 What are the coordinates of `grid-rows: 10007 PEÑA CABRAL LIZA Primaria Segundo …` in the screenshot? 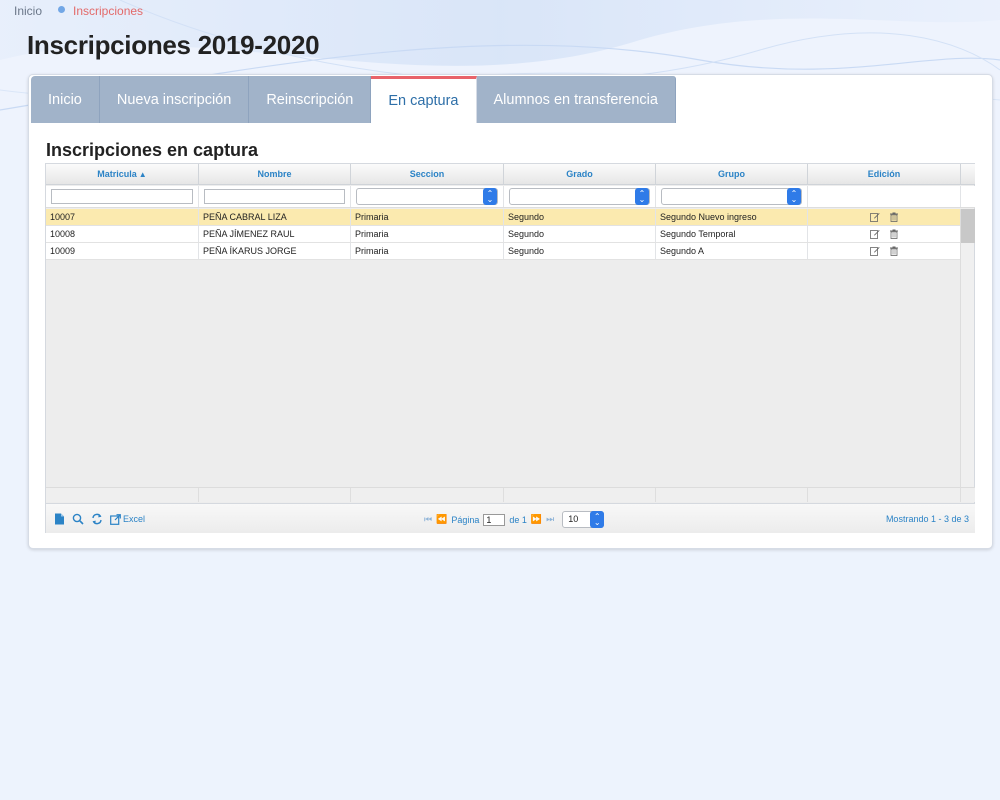 It's located at (503, 234).